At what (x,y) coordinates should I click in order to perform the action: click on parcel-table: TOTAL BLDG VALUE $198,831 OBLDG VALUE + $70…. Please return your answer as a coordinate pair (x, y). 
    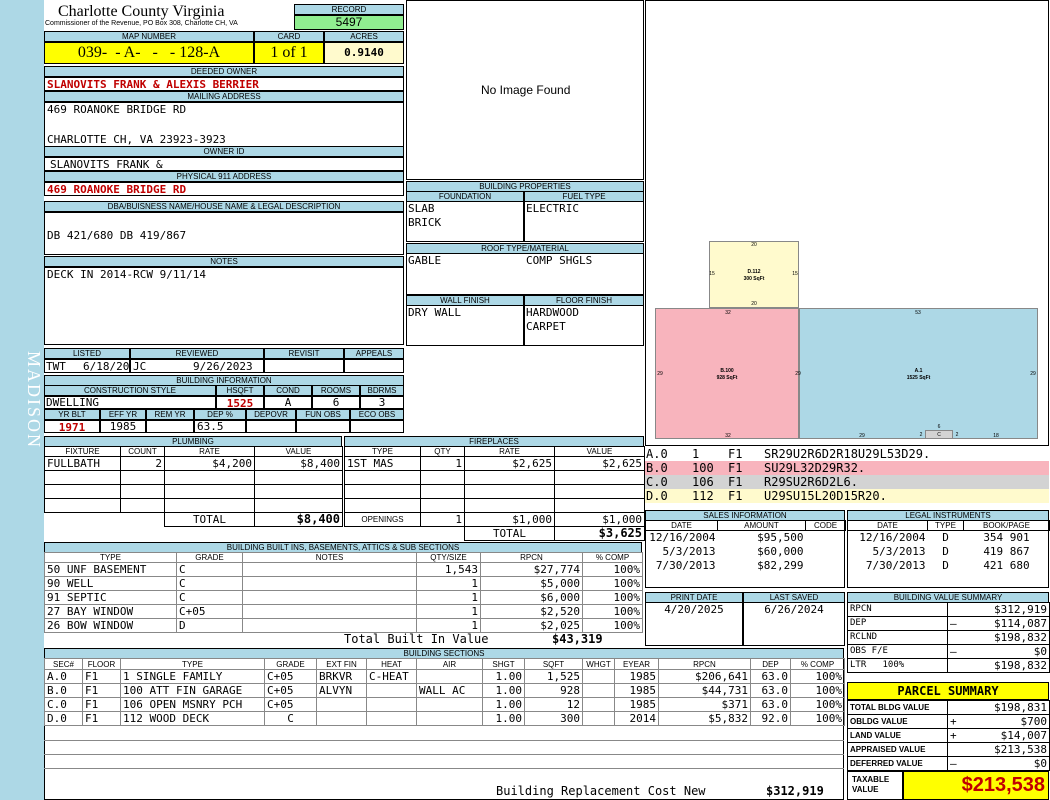
    Looking at the image, I should click on (948, 735).